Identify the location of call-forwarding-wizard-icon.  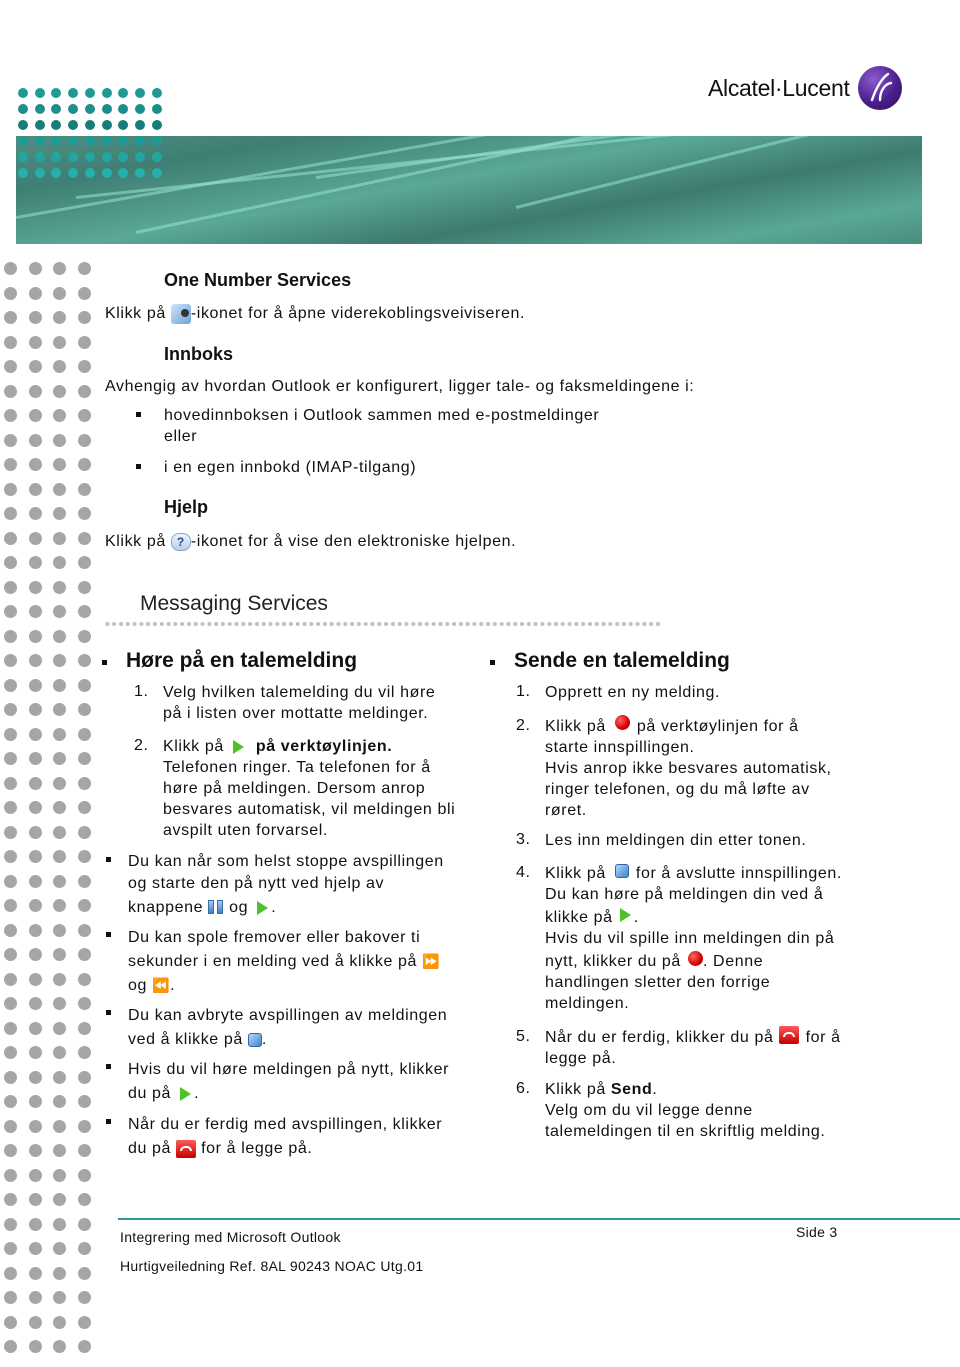
(180, 313).